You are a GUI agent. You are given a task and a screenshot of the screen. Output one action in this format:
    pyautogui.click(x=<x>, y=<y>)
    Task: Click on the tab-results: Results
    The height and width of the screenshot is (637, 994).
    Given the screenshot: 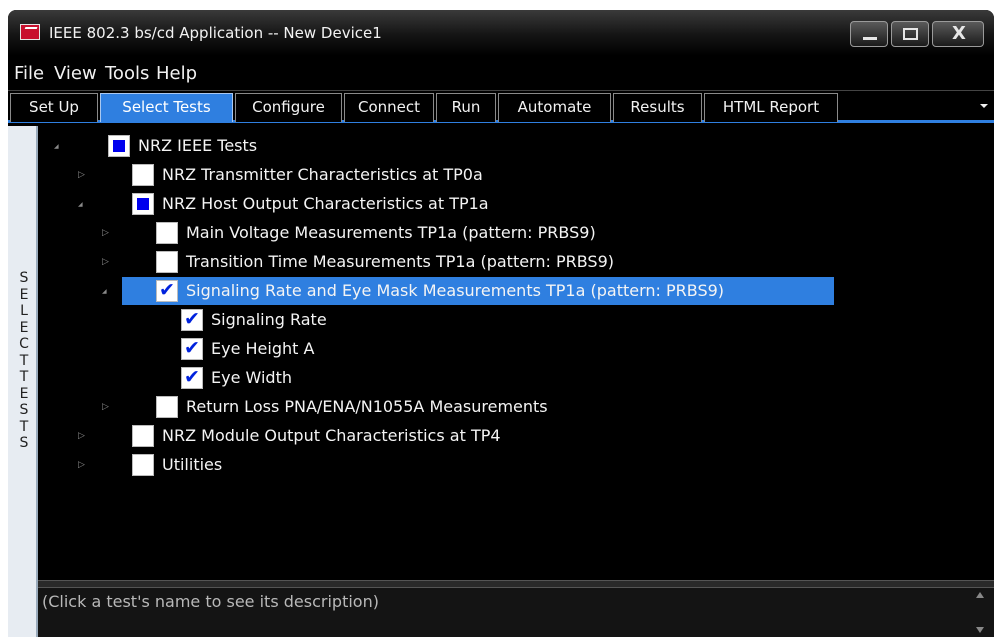 What is the action you would take?
    pyautogui.click(x=657, y=107)
    